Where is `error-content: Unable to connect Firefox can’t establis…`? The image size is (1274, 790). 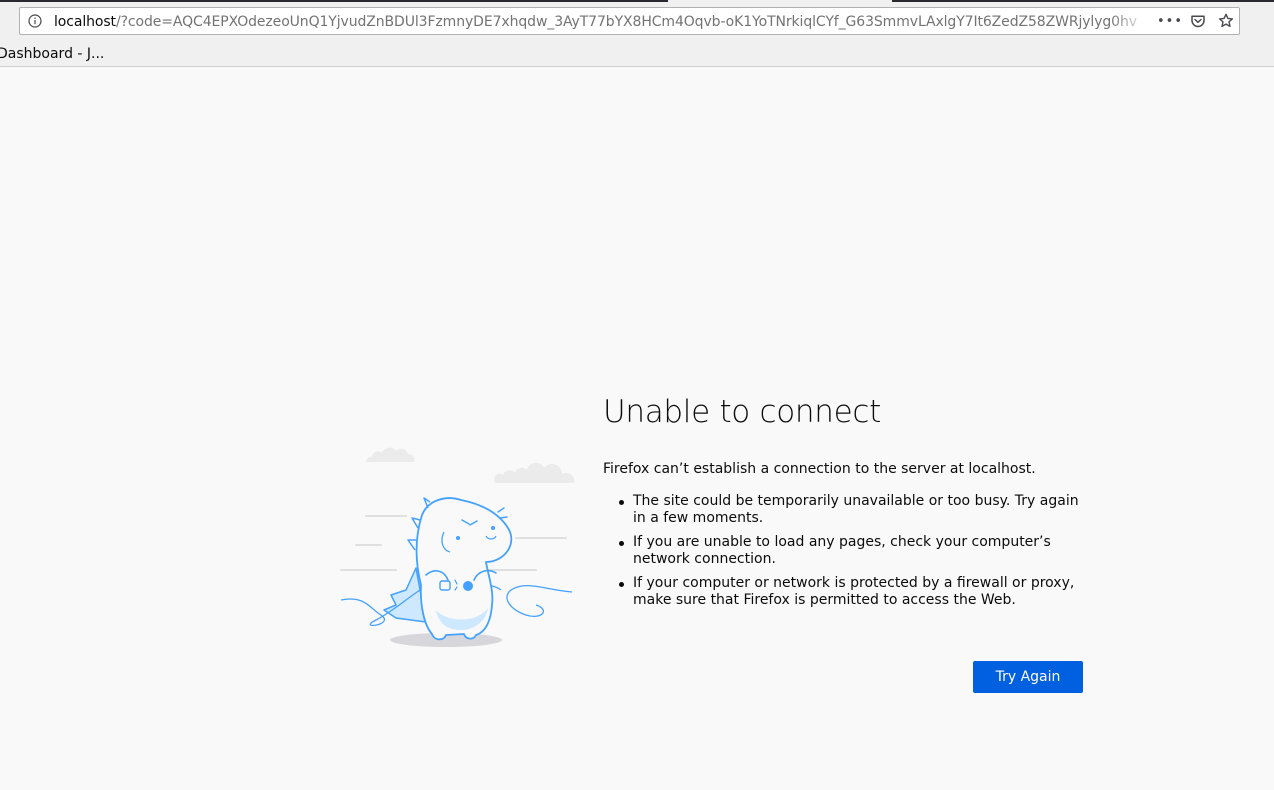 error-content: Unable to connect Firefox can’t establis… is located at coordinates (848, 500).